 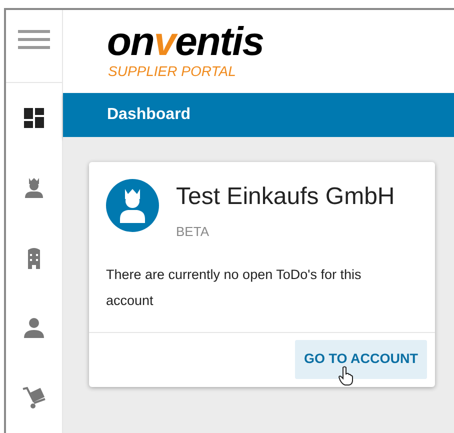 What do you see at coordinates (233, 288) in the screenshot?
I see `todo-message: There are currently no open ToDo's for this account` at bounding box center [233, 288].